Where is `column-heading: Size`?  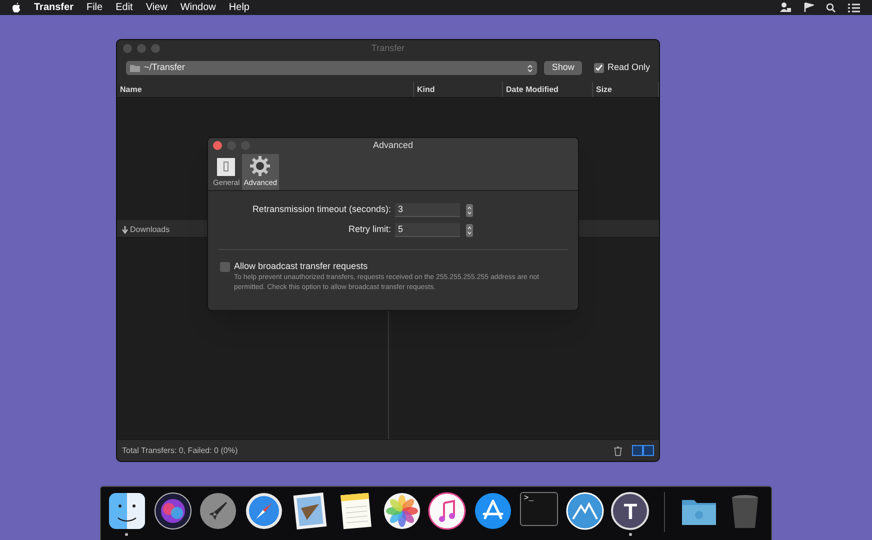 column-heading: Size is located at coordinates (626, 89).